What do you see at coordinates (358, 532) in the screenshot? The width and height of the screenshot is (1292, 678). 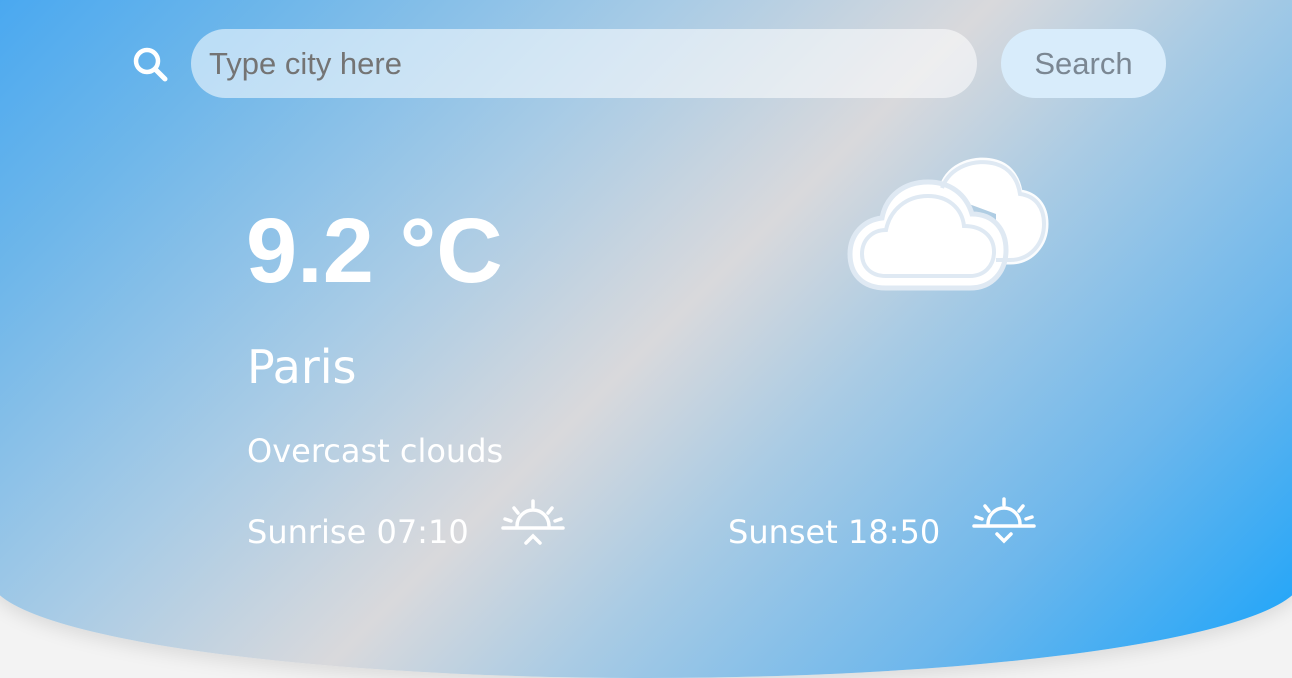 I see `sunrise-label: Sunrise 07:10` at bounding box center [358, 532].